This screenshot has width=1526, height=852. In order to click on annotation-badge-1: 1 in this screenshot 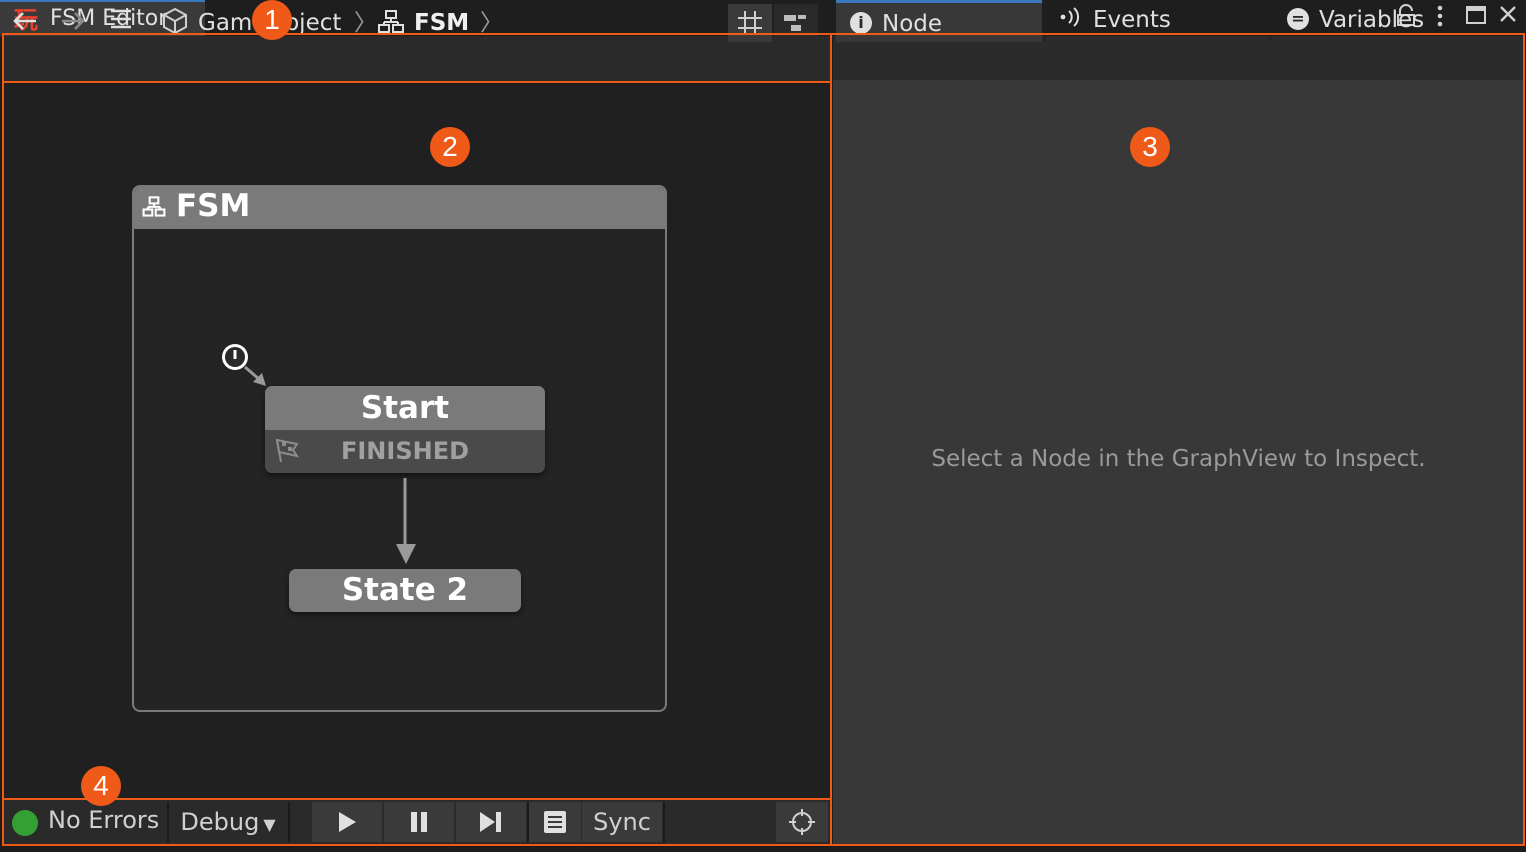, I will do `click(272, 20)`.